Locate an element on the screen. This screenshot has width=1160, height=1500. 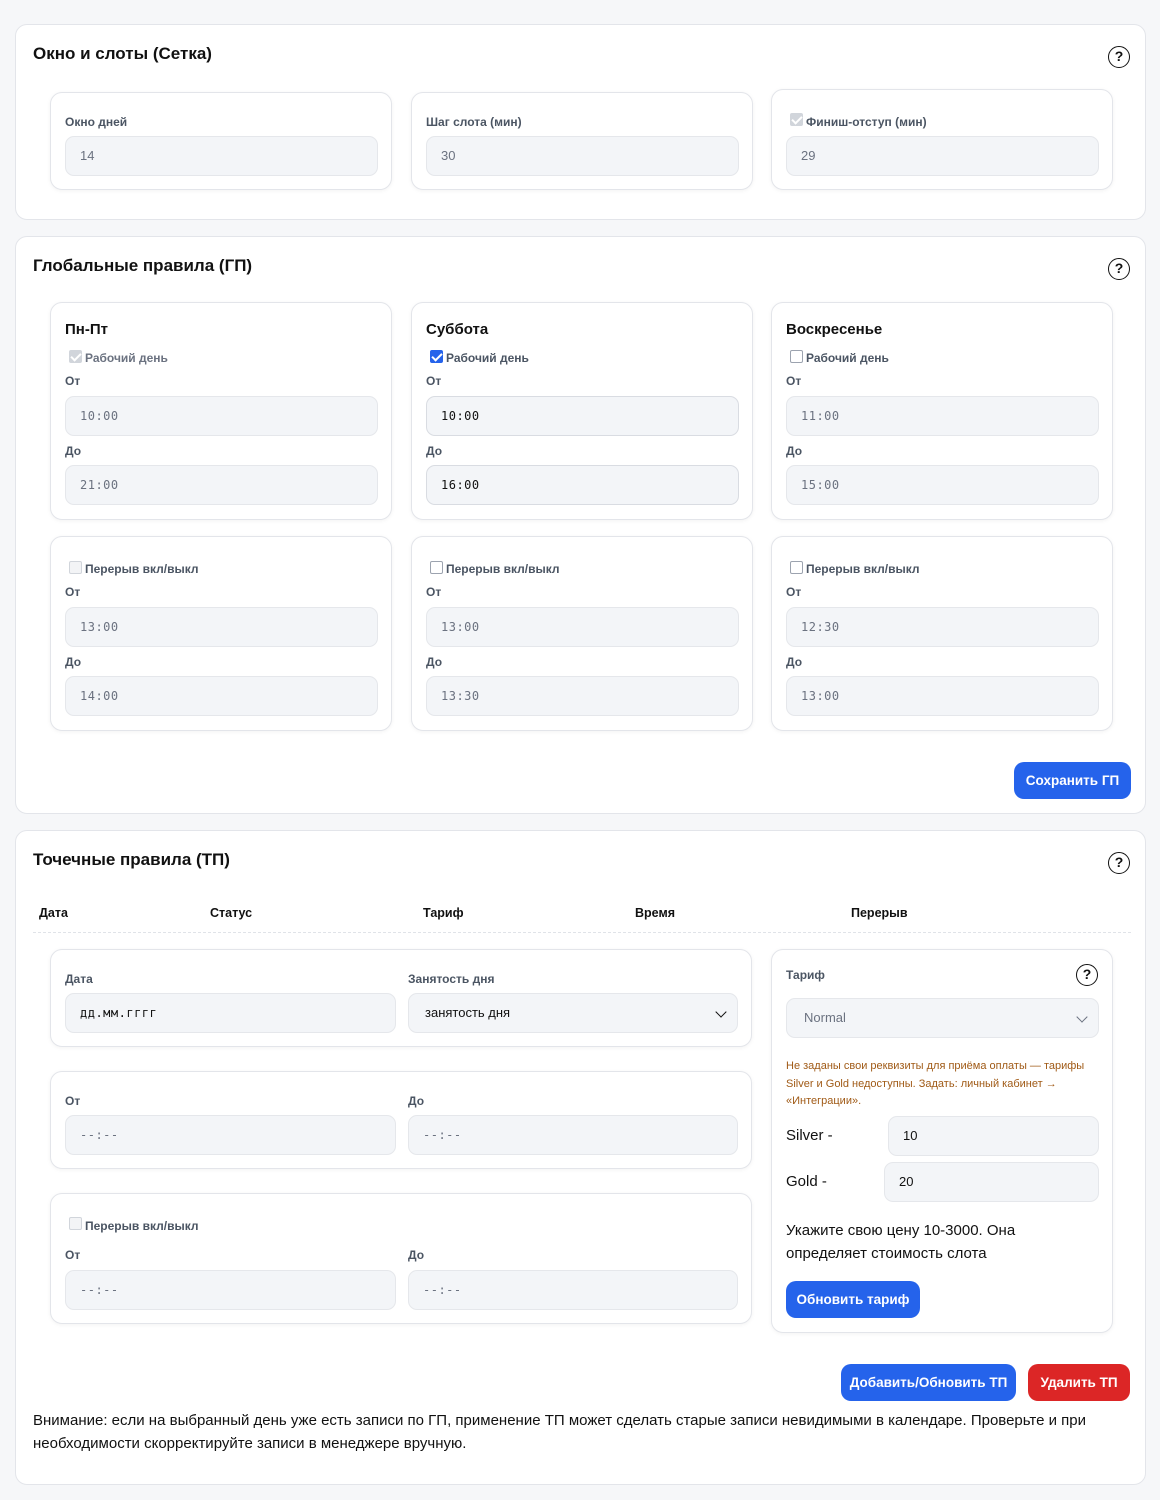
break-to-input: 13:30 is located at coordinates (582, 696).